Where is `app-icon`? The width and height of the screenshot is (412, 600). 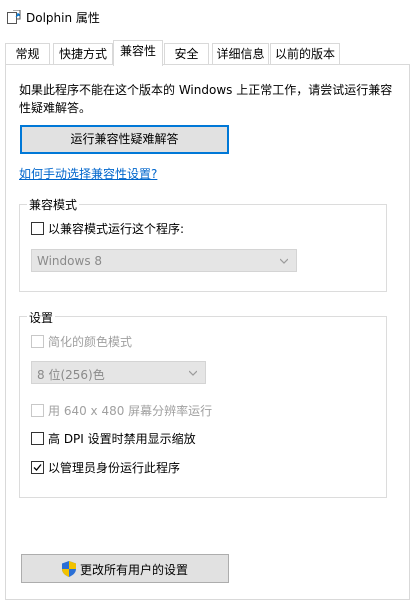
app-icon is located at coordinates (14, 17).